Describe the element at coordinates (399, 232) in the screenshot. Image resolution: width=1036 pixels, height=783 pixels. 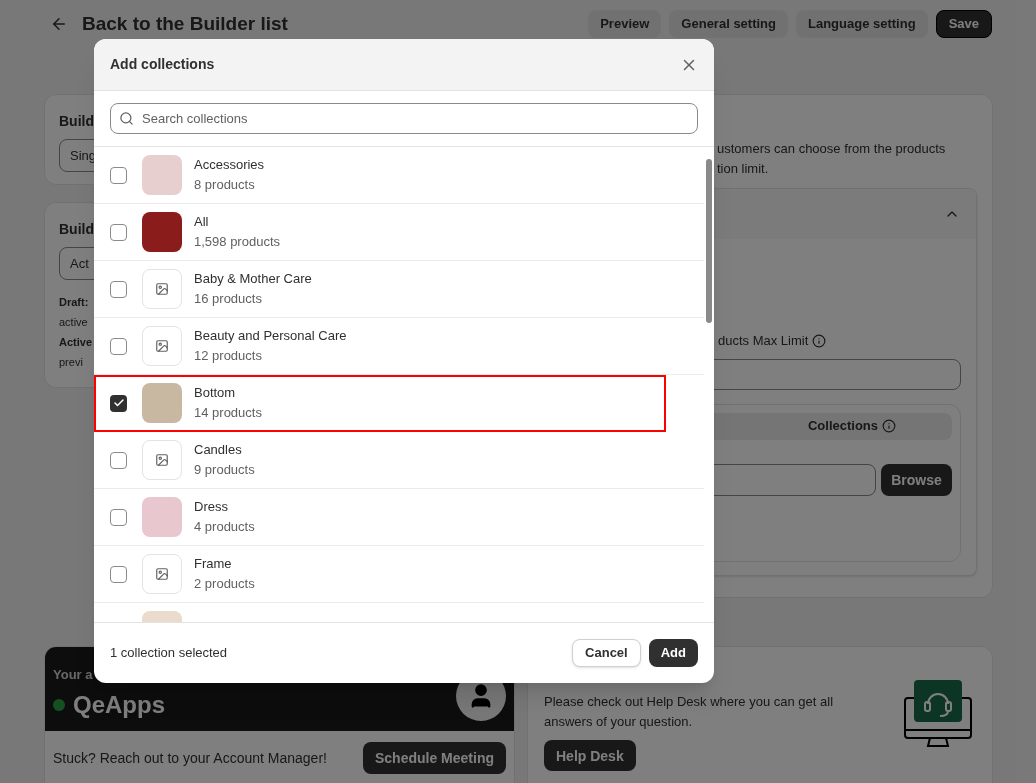
I see `collection-row: All 1,598 products` at that location.